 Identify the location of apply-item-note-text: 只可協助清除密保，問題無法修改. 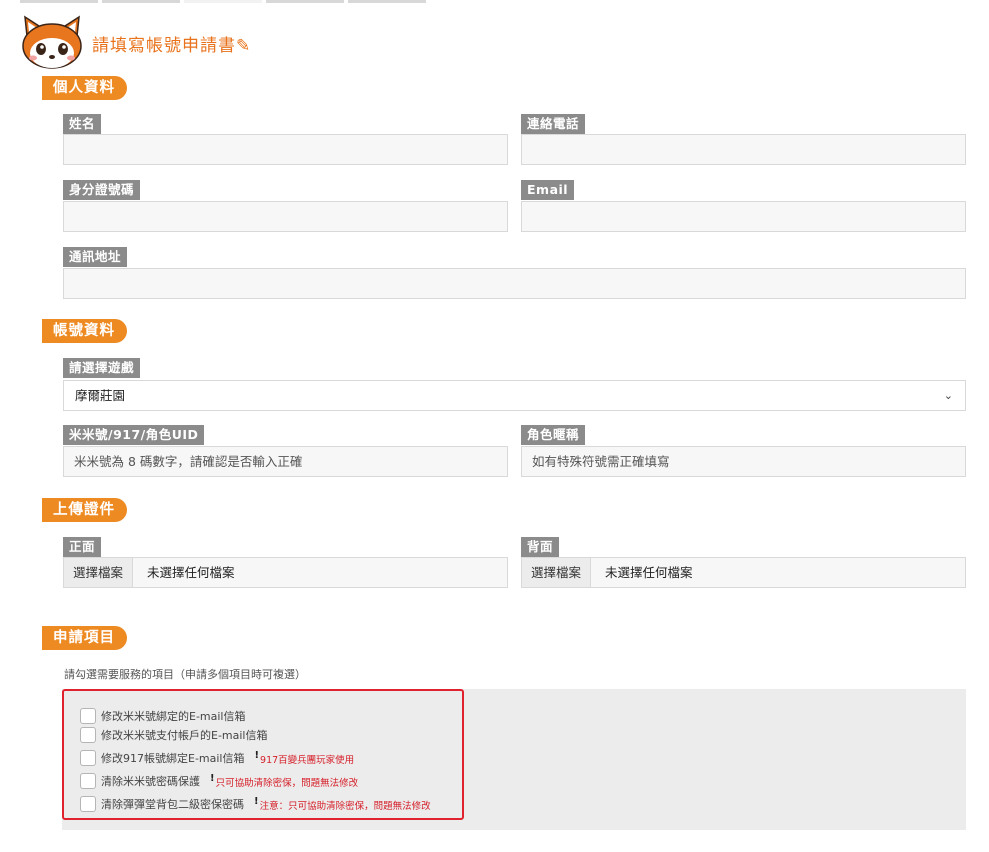
(287, 783).